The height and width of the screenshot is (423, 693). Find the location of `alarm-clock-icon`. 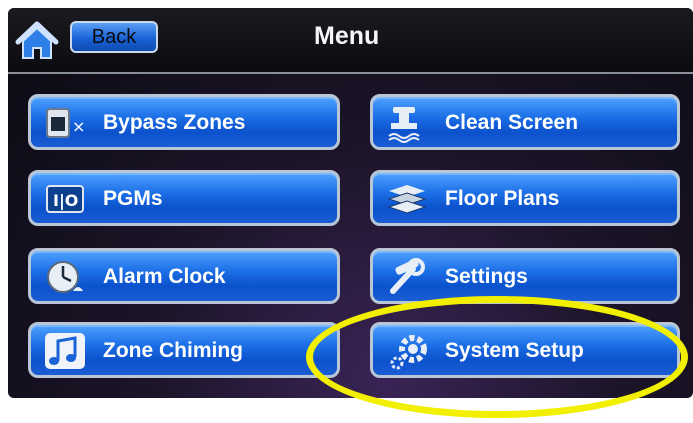

alarm-clock-icon is located at coordinates (66, 277).